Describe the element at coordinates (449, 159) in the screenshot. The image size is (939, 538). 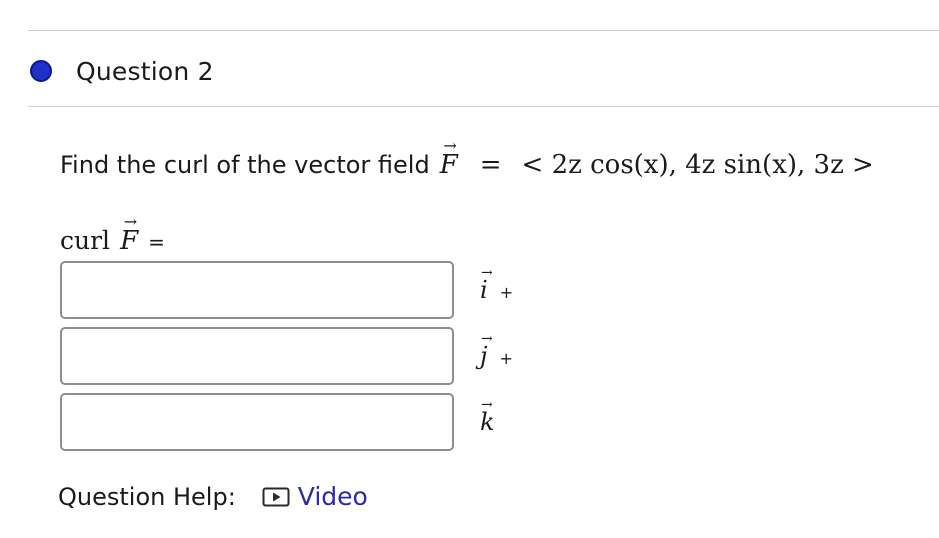
I see `vector-field-symbol: → F` at that location.